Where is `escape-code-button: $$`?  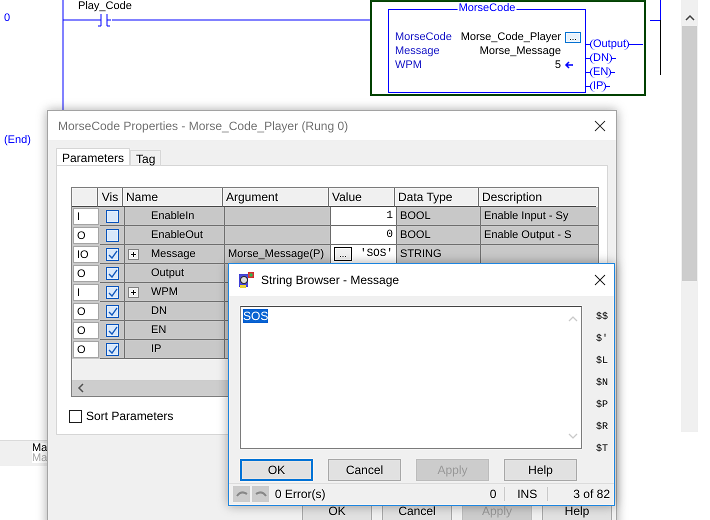
escape-code-button: $$ is located at coordinates (602, 317).